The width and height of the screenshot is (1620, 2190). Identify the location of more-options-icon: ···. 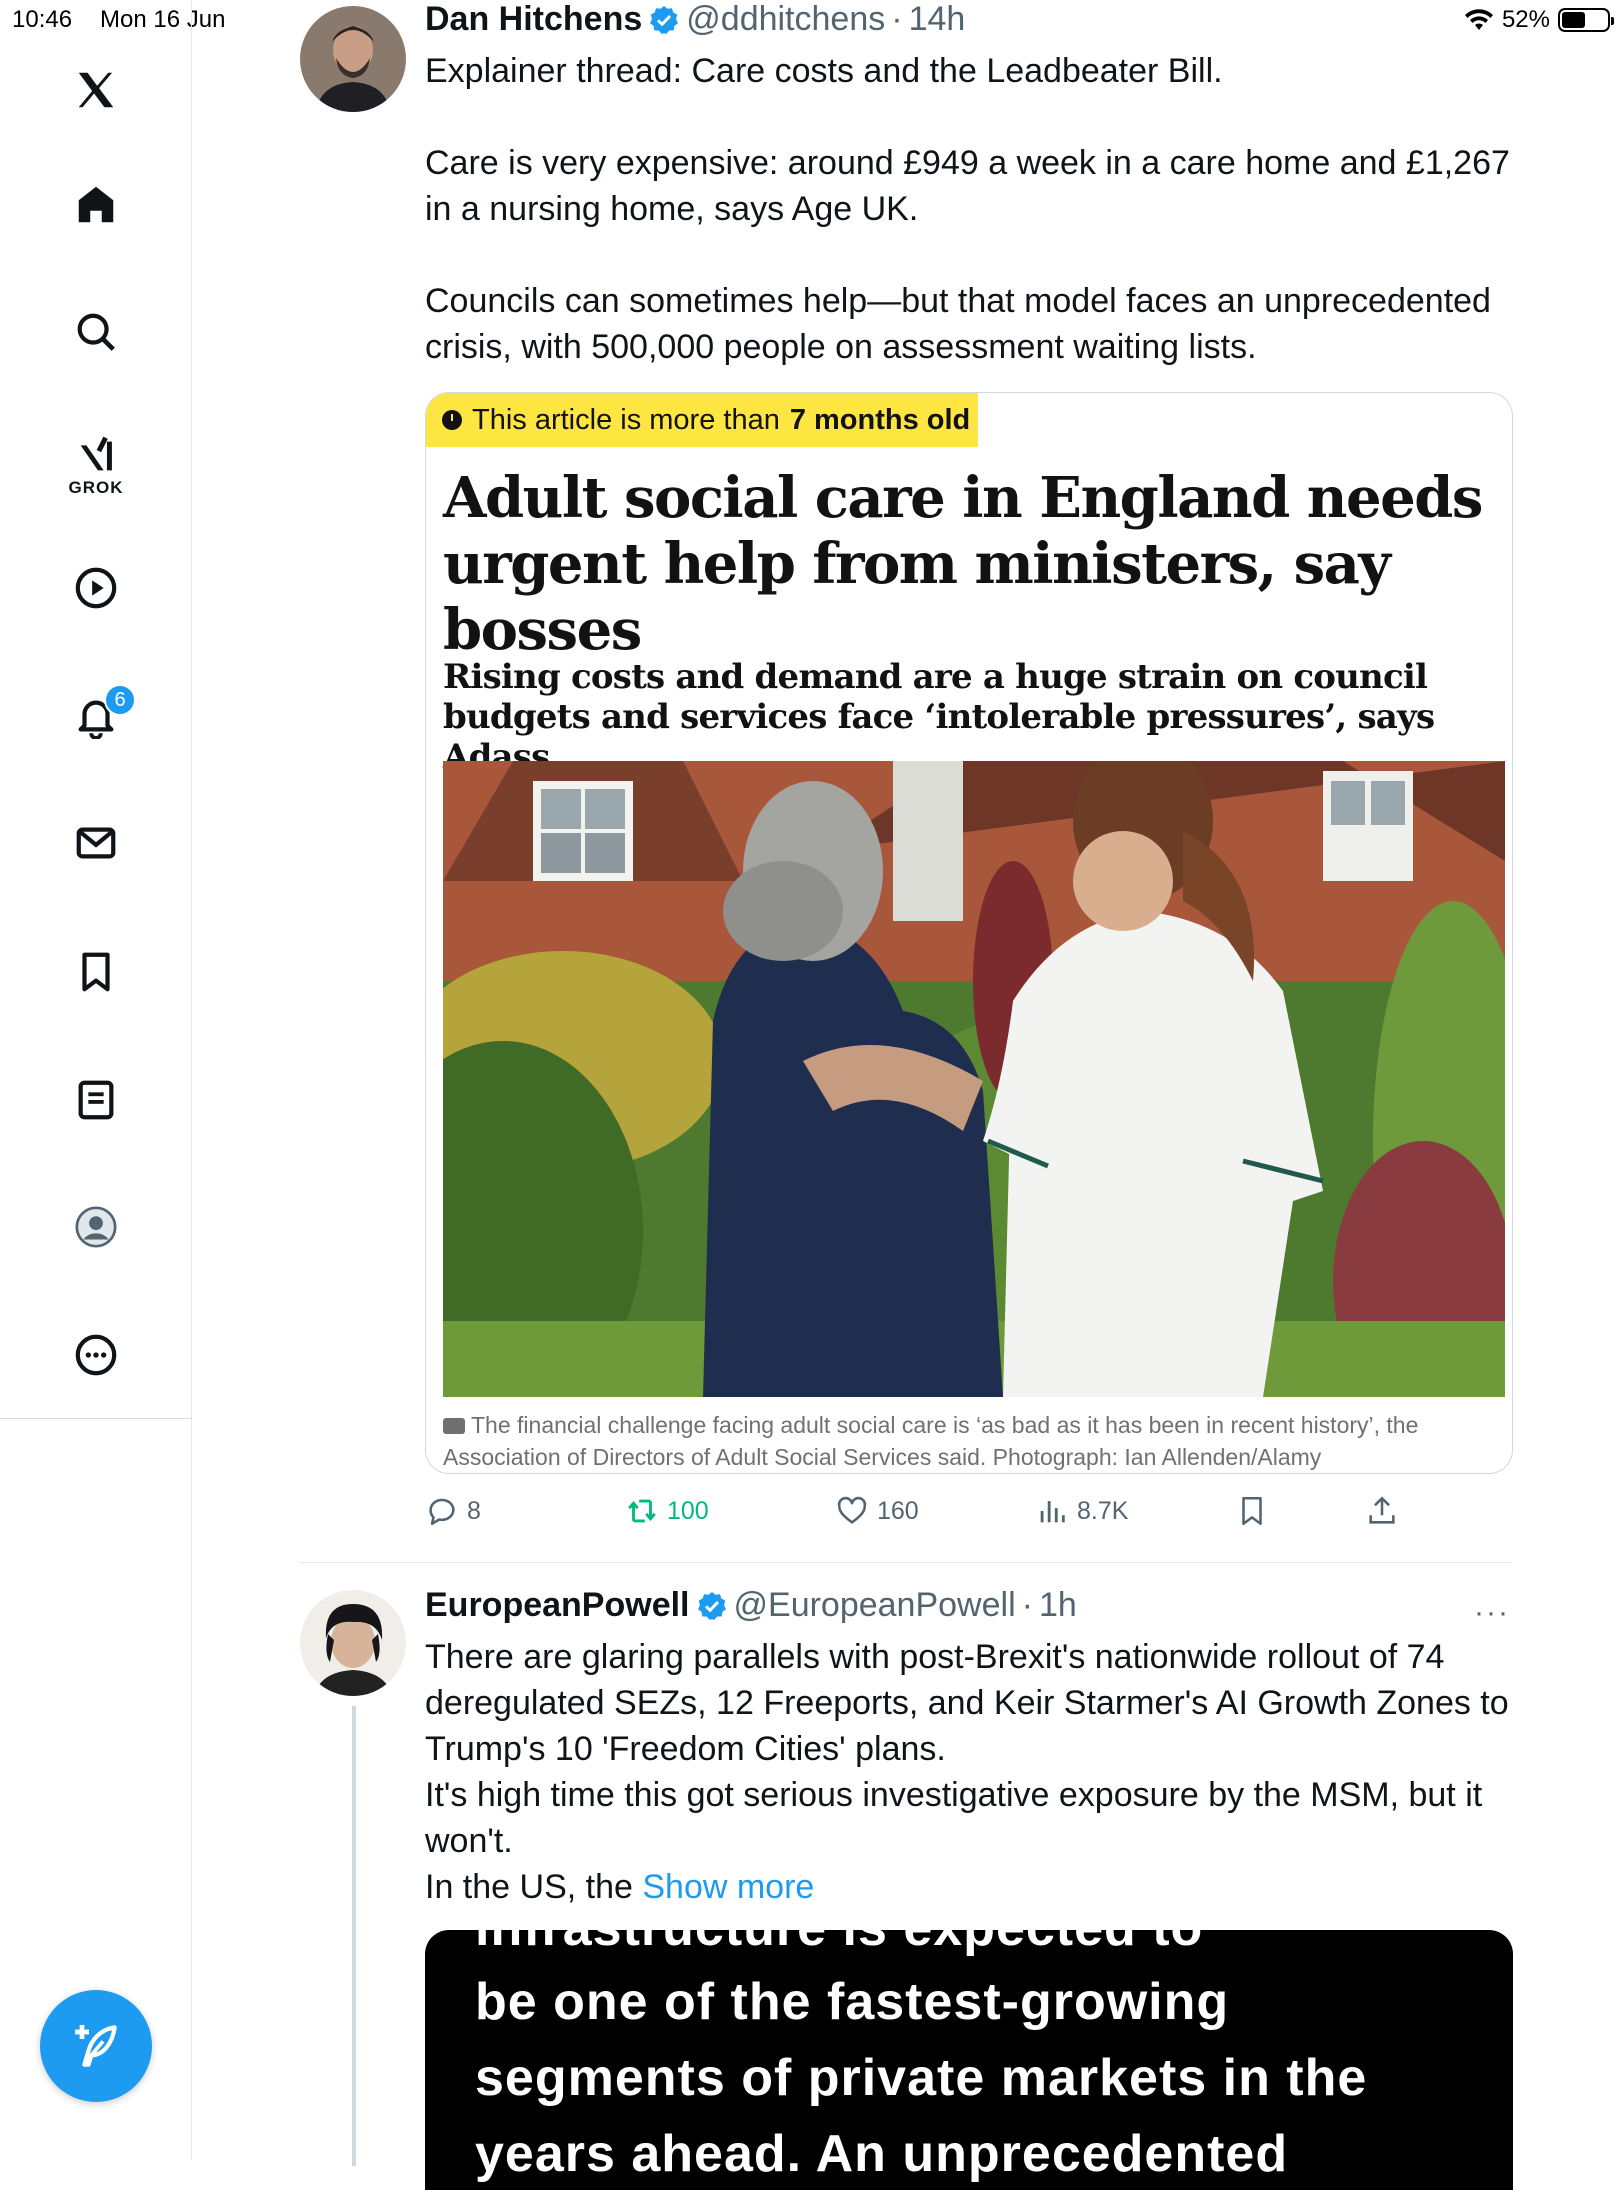
(1492, 1613).